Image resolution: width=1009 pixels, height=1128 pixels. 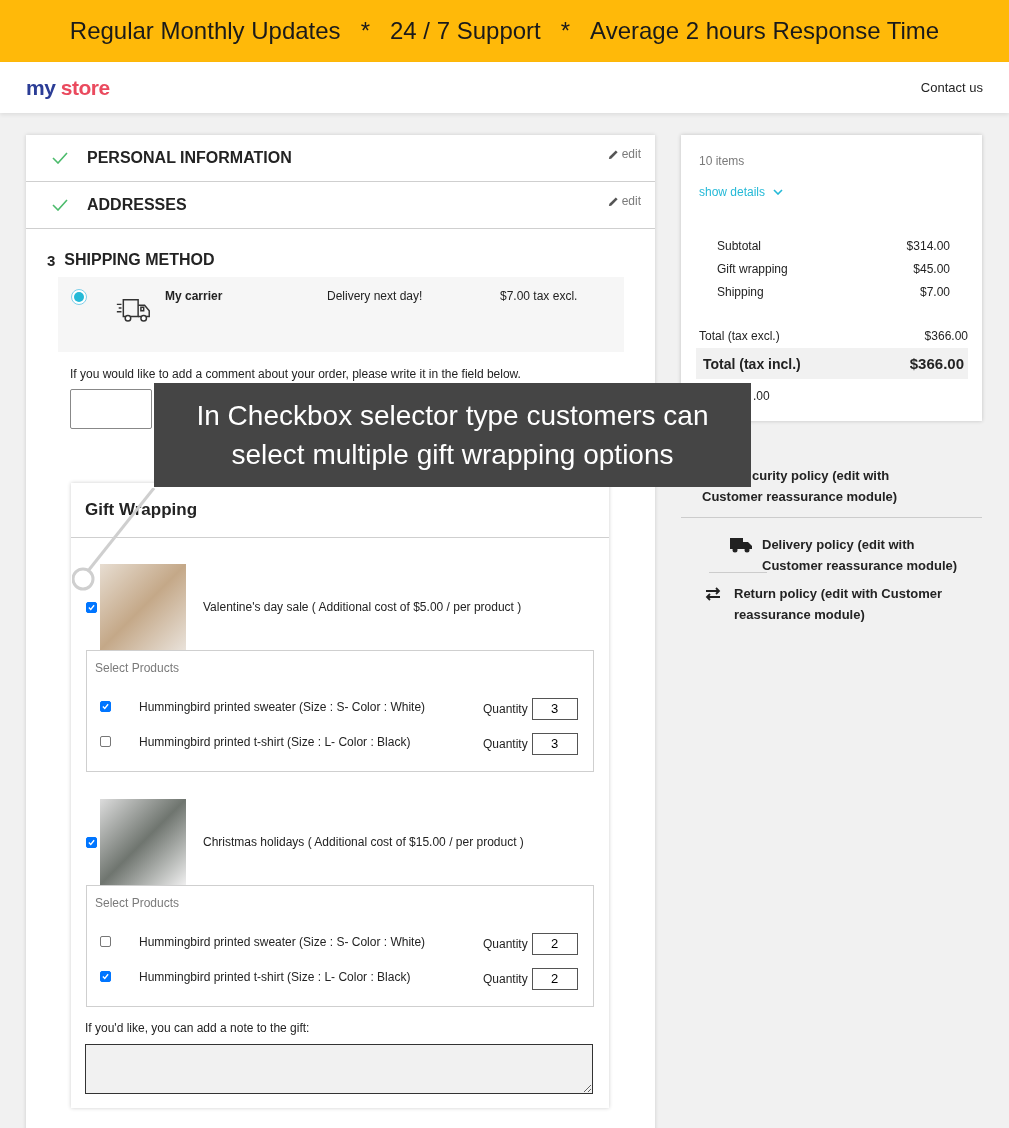 What do you see at coordinates (339, 1069) in the screenshot?
I see `gift-note-field` at bounding box center [339, 1069].